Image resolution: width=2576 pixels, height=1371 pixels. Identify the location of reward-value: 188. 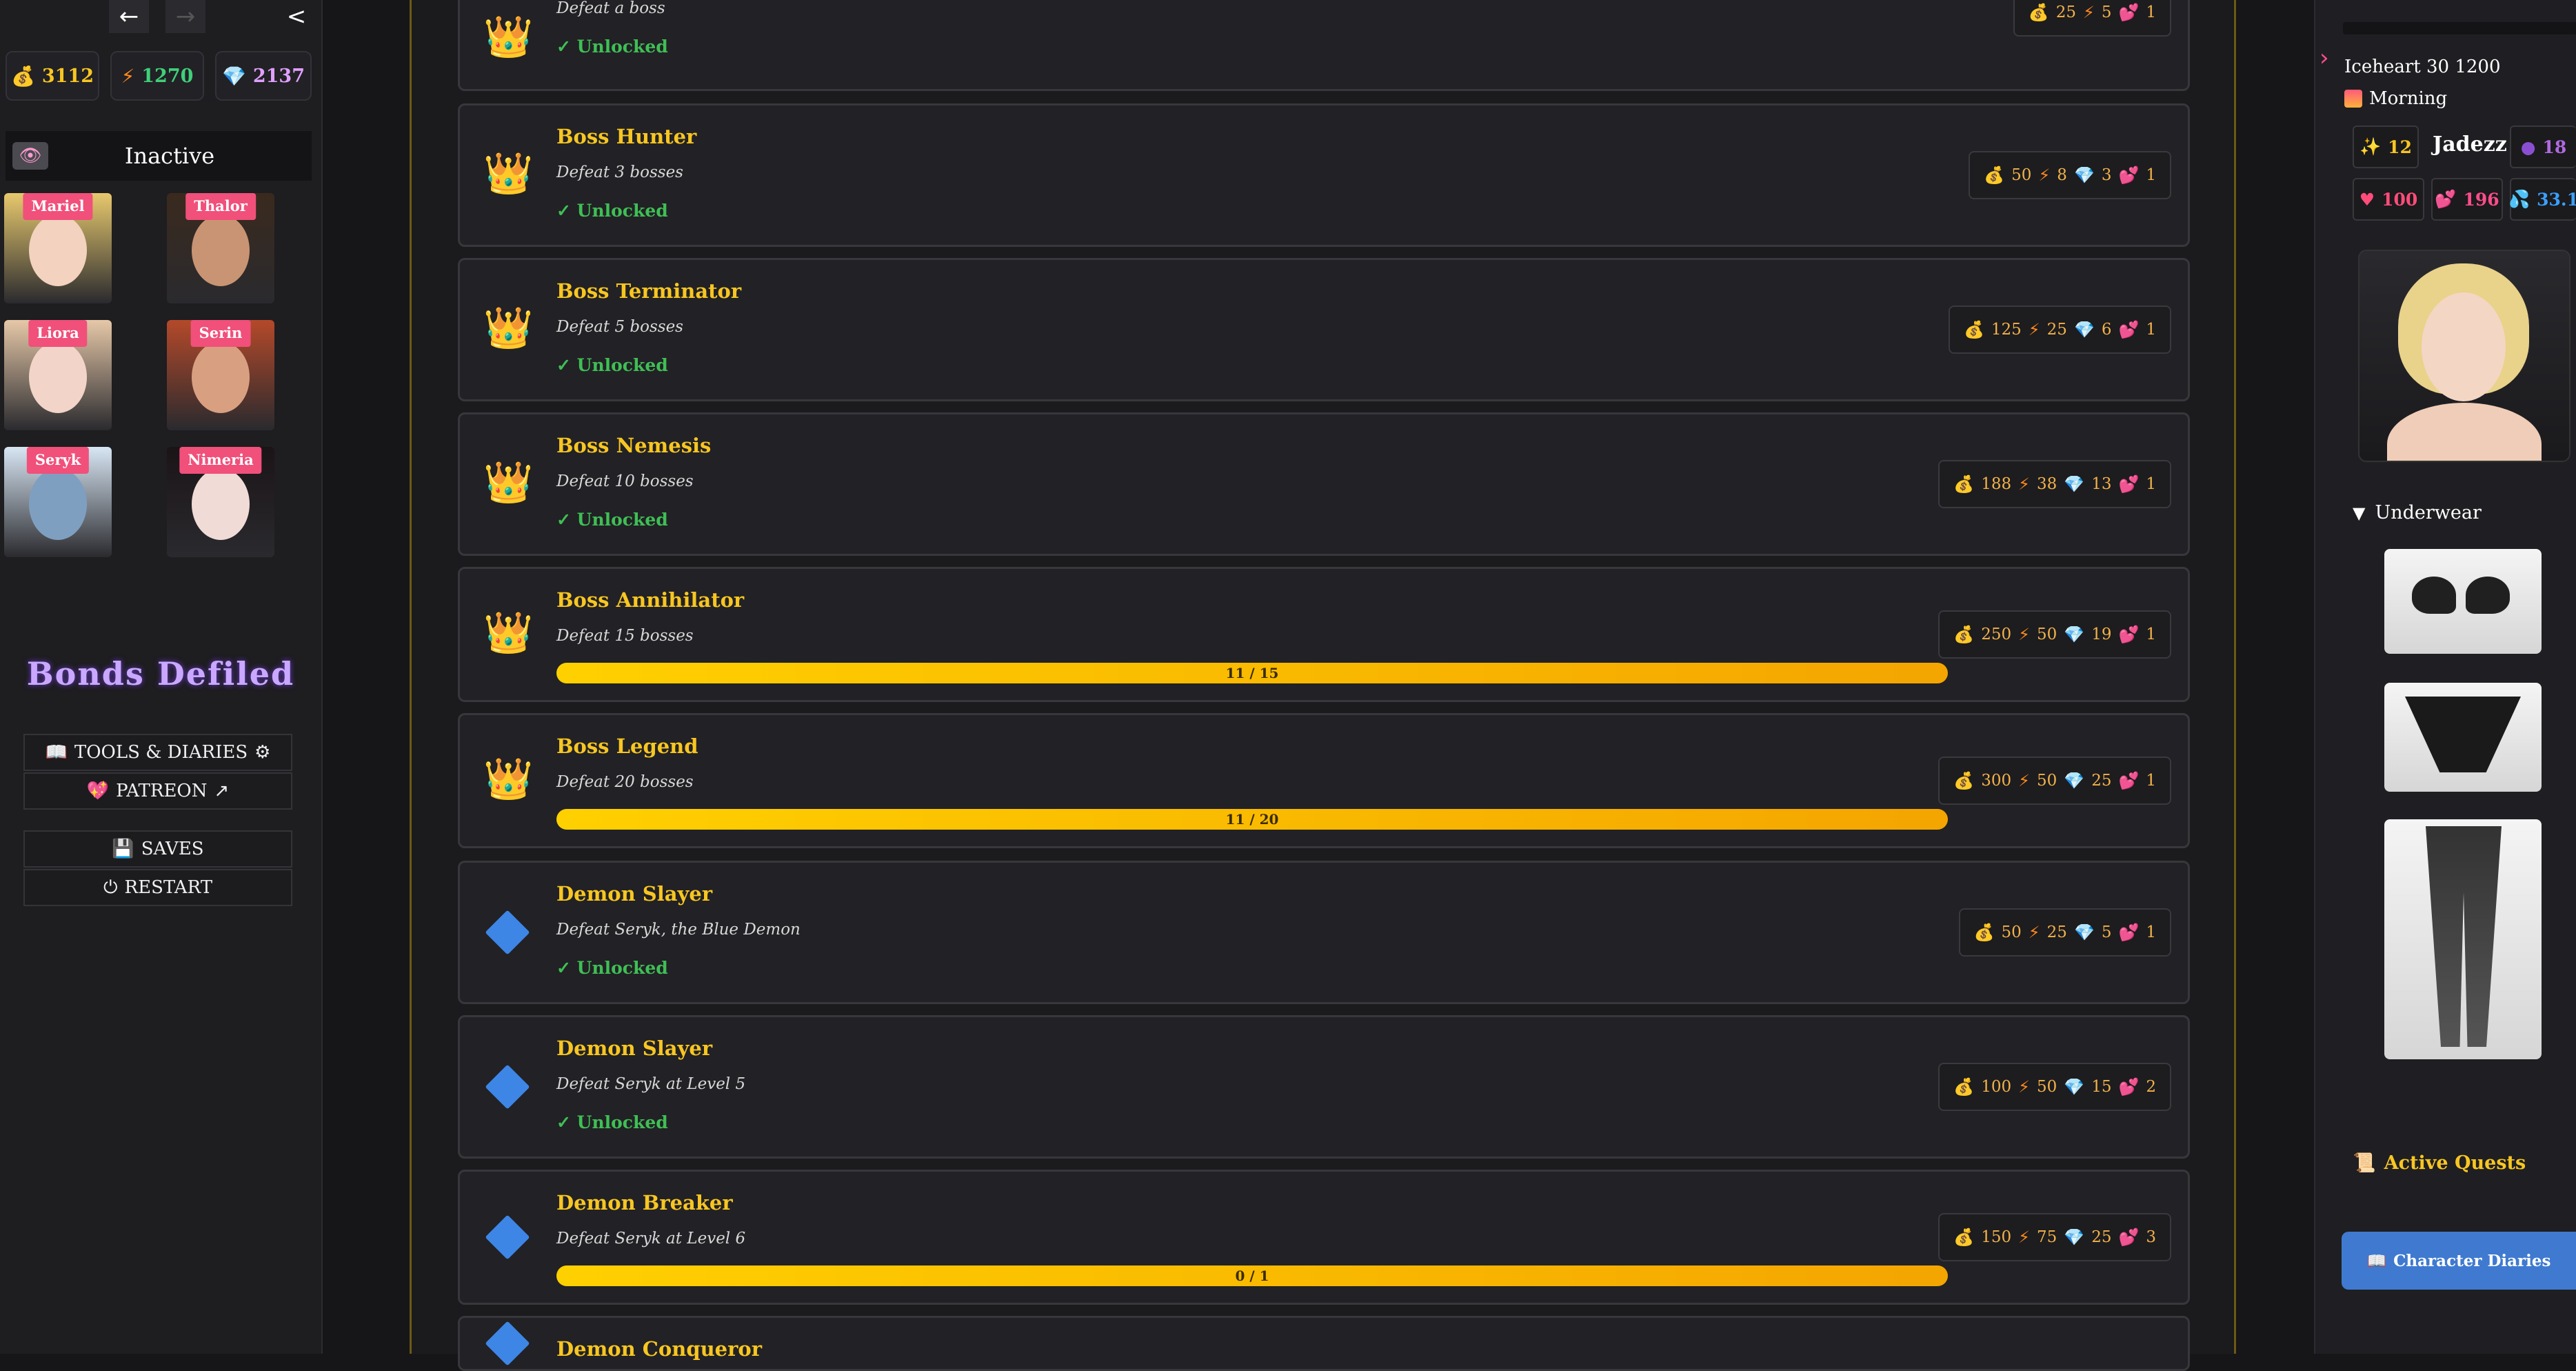
(1996, 484).